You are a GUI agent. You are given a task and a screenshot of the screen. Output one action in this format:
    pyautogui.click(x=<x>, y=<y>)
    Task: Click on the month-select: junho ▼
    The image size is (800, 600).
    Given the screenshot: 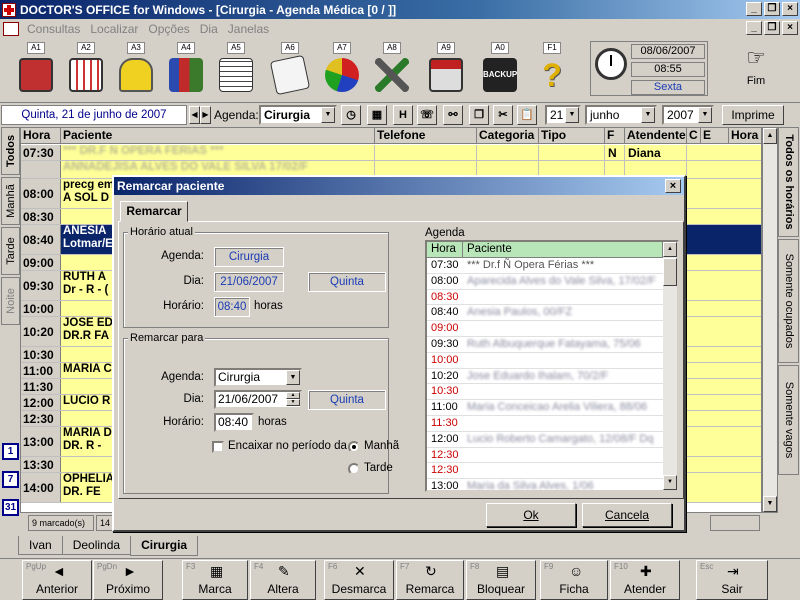 What is the action you would take?
    pyautogui.click(x=621, y=115)
    